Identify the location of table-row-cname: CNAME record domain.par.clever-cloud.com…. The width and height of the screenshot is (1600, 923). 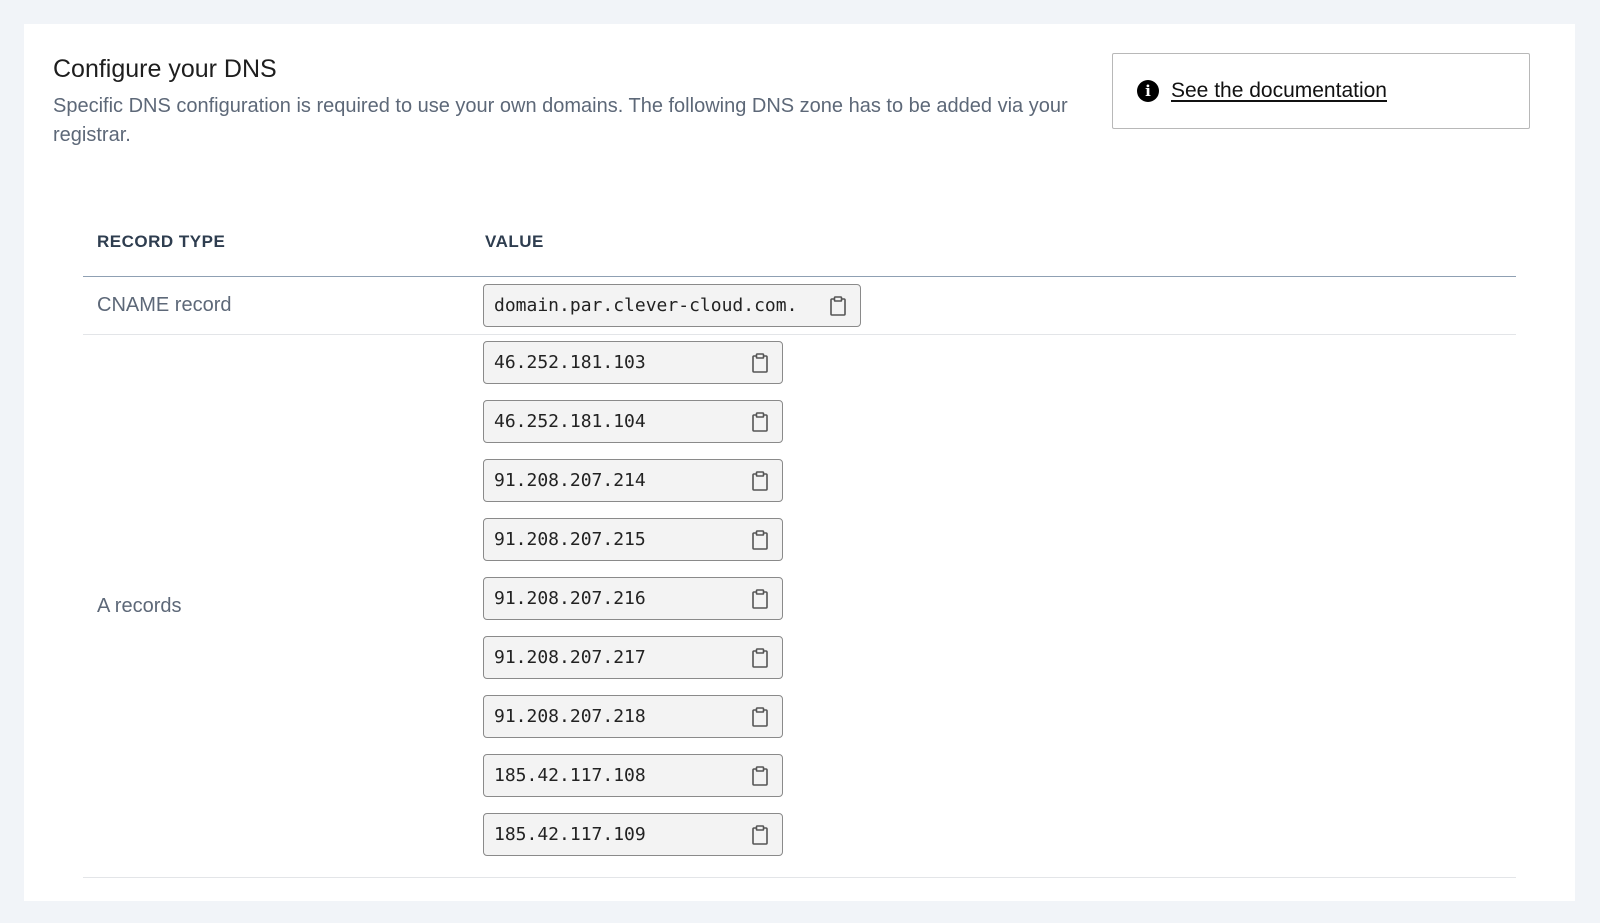
(799, 306).